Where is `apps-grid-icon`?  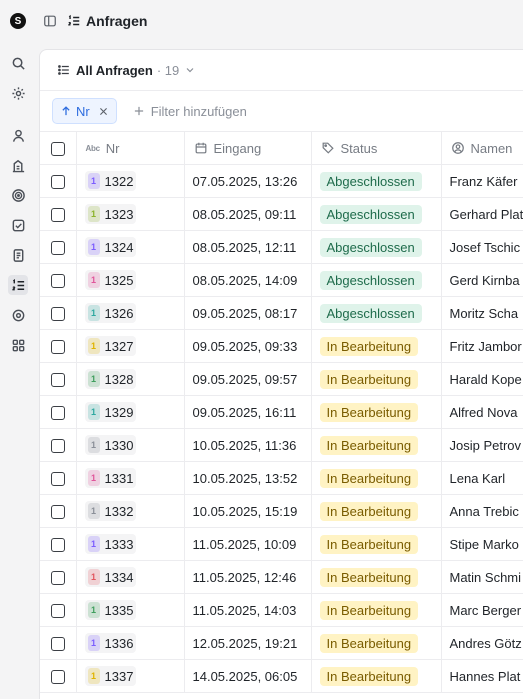
apps-grid-icon is located at coordinates (18, 345).